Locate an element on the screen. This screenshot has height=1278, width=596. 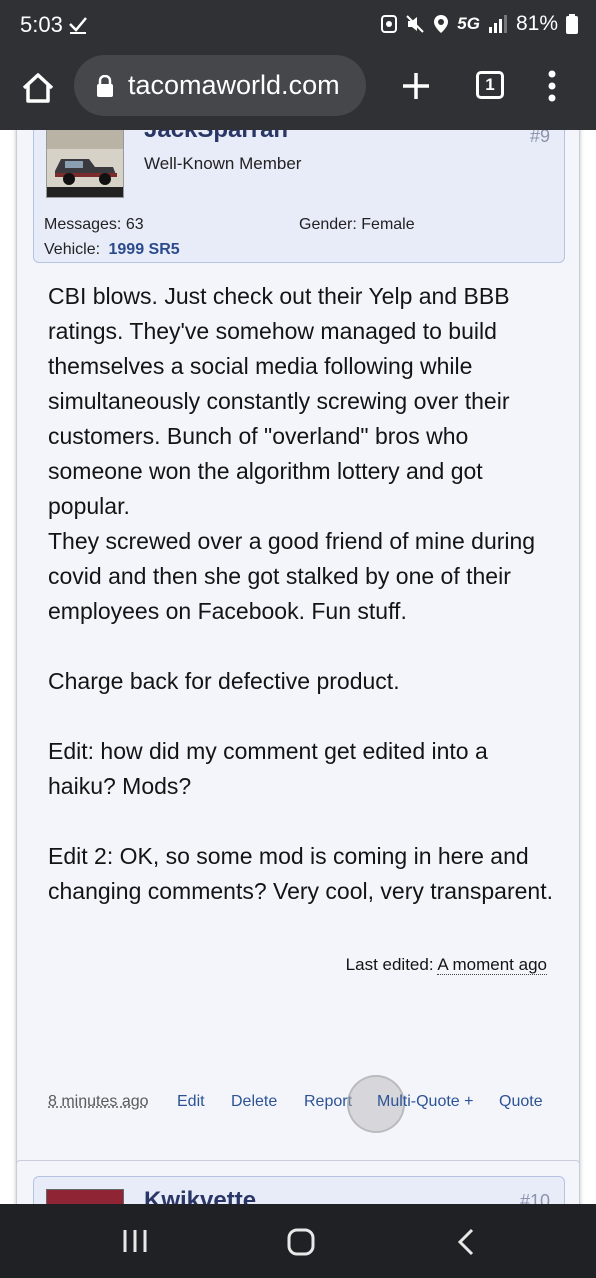
battery-percent: 81% is located at coordinates (536, 23).